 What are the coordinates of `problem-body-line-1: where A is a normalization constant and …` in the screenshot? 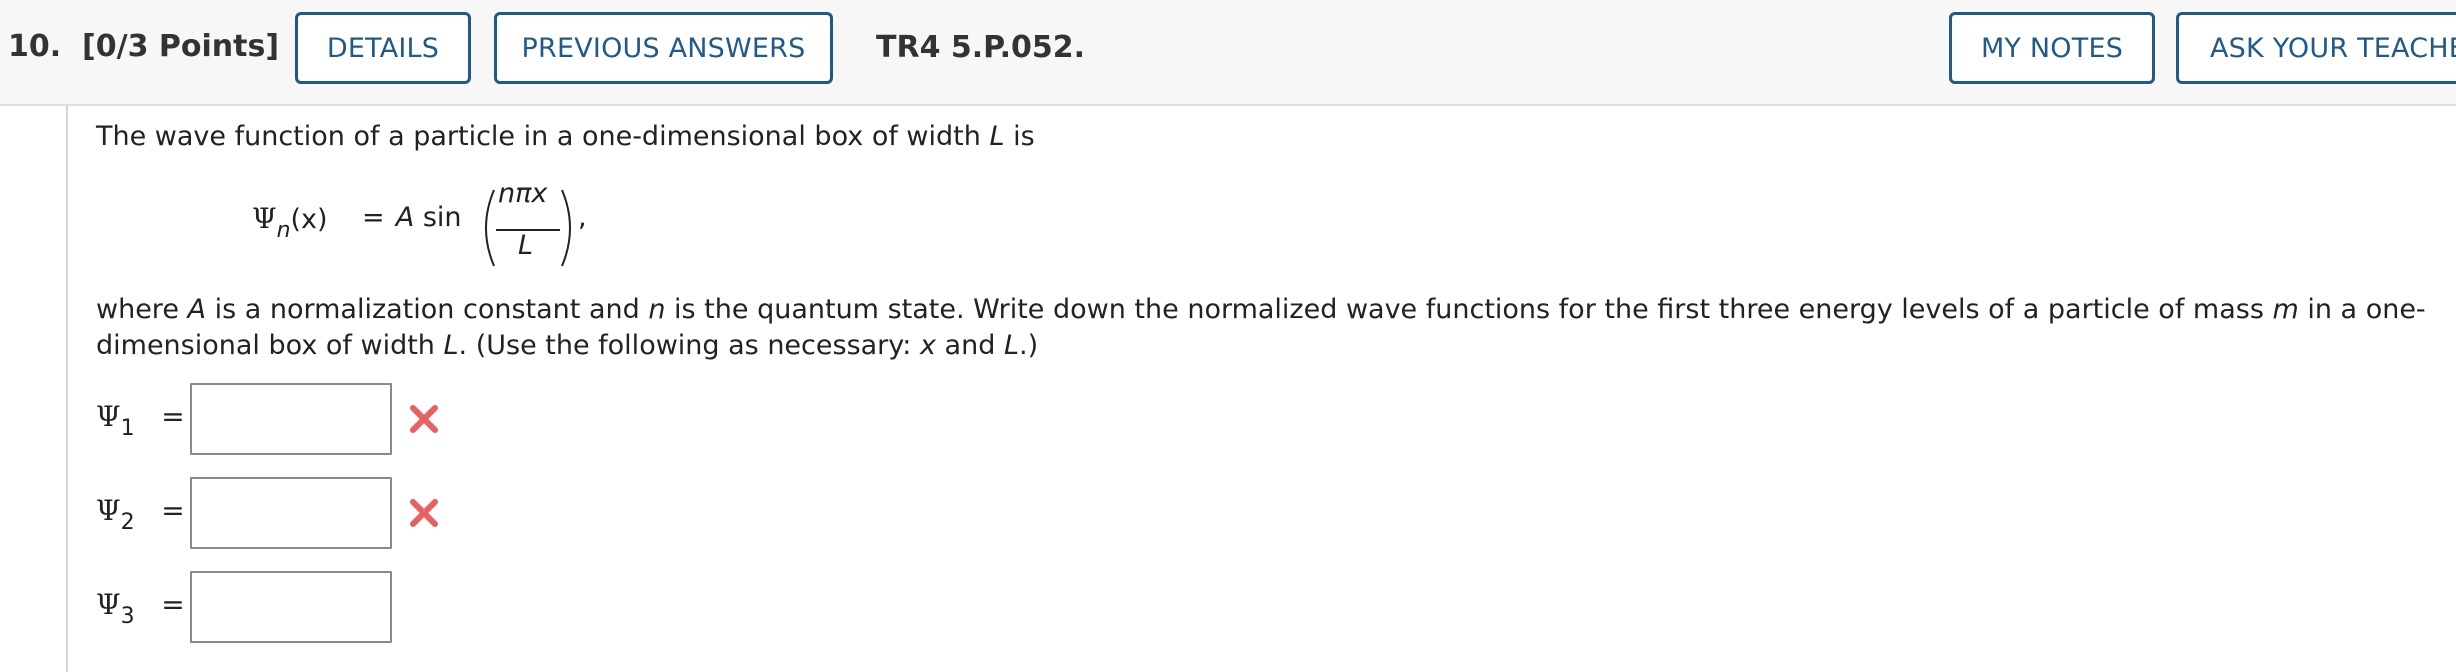 It's located at (1261, 310).